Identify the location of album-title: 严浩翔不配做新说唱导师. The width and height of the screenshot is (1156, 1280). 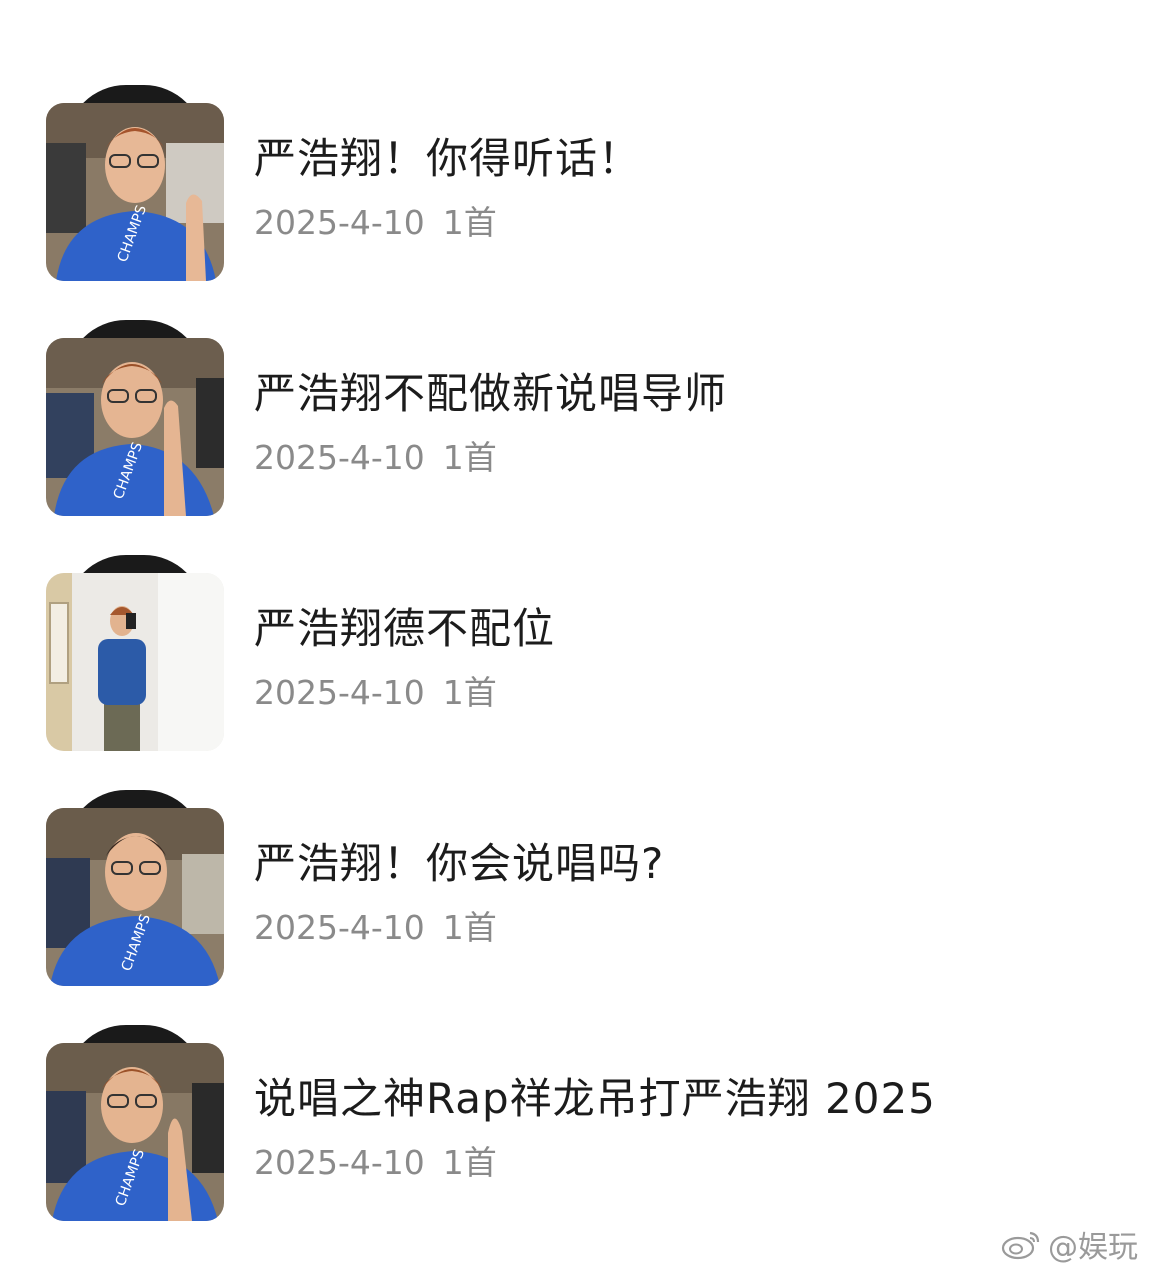
(491, 393).